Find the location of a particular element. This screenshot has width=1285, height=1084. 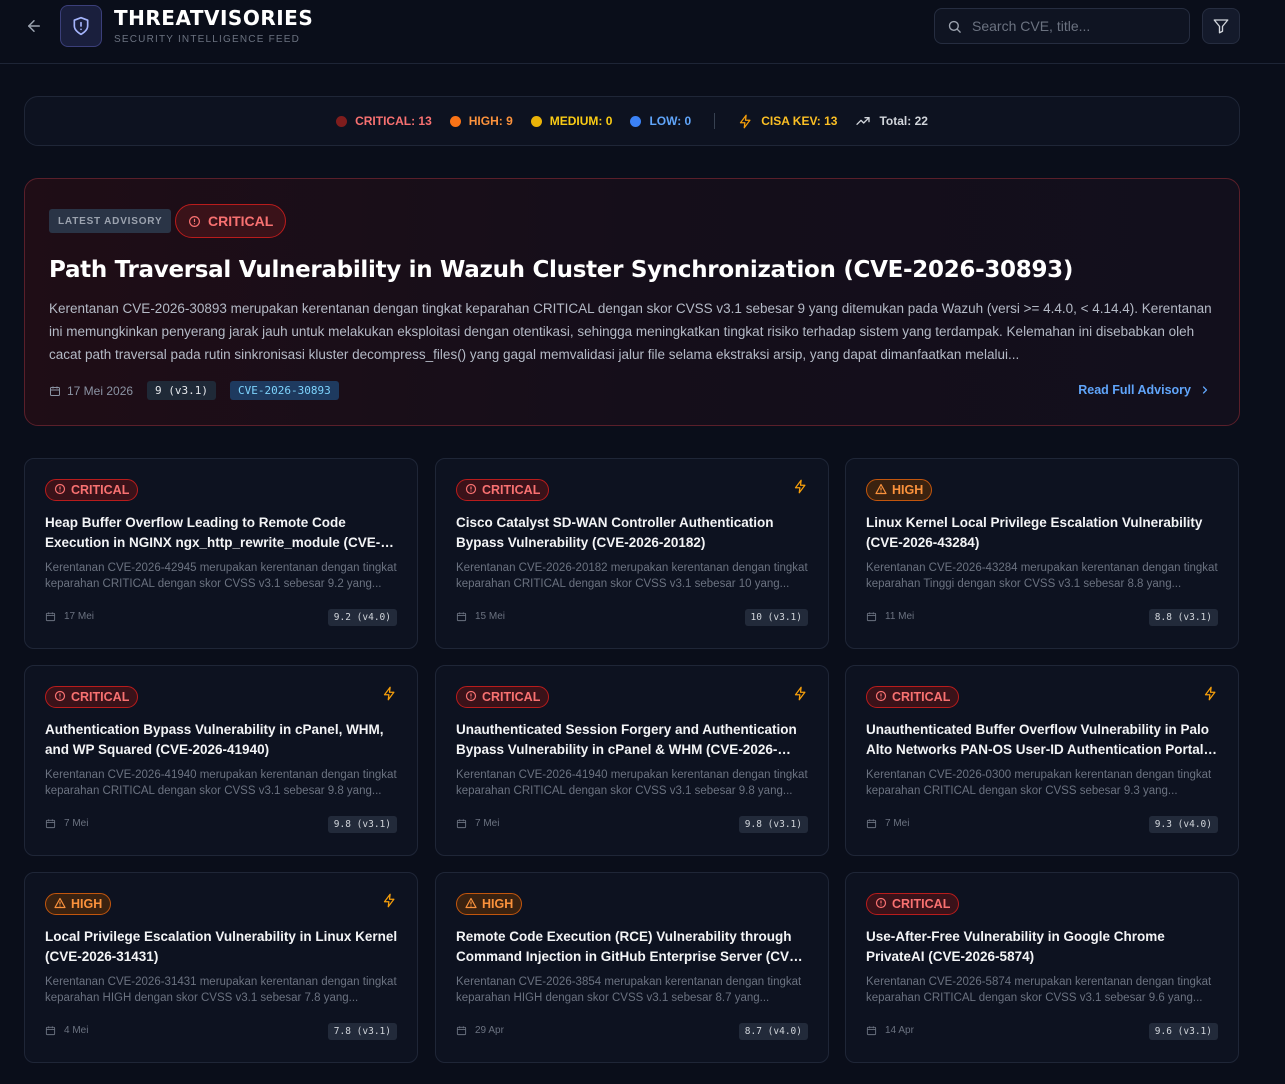

stat-low: LOW: 0 is located at coordinates (660, 121).